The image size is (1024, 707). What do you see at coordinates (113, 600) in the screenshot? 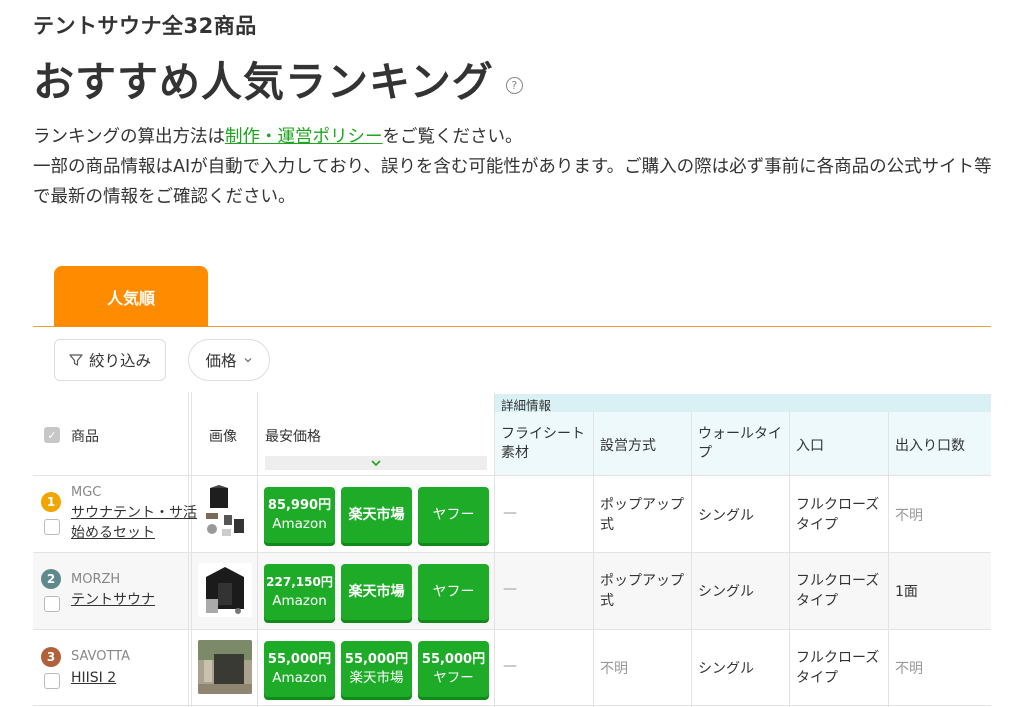
I see `product-name-link: テントサウナ` at bounding box center [113, 600].